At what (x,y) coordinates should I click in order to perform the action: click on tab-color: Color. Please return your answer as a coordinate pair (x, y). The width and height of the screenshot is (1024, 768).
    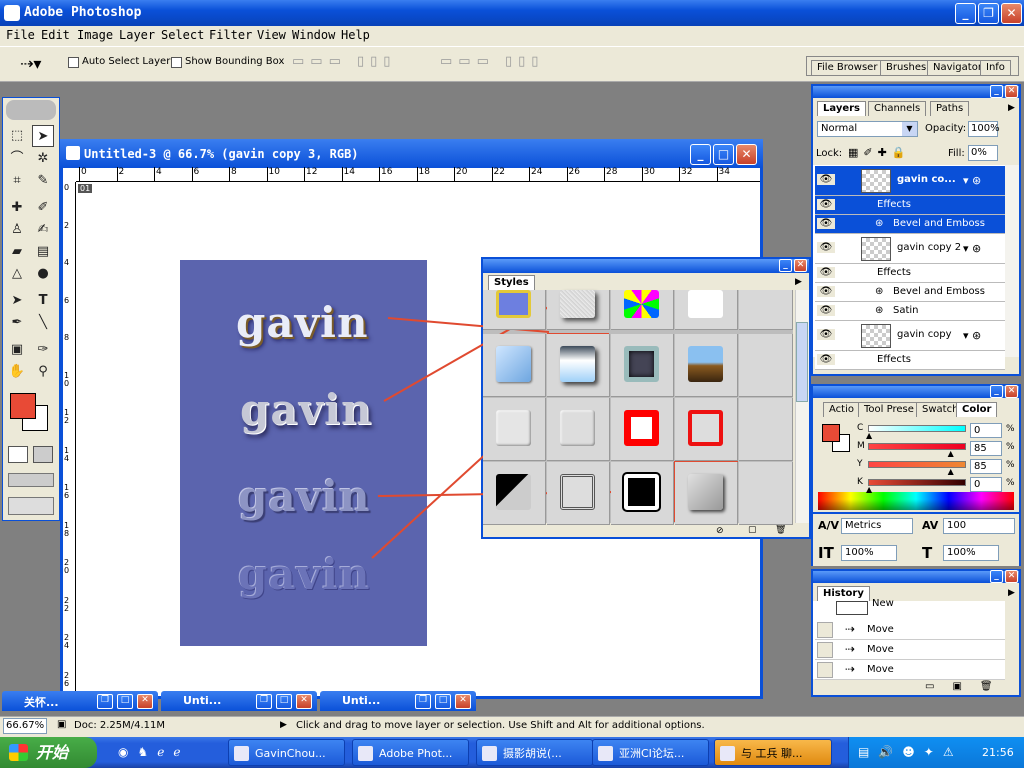
    Looking at the image, I should click on (977, 409).